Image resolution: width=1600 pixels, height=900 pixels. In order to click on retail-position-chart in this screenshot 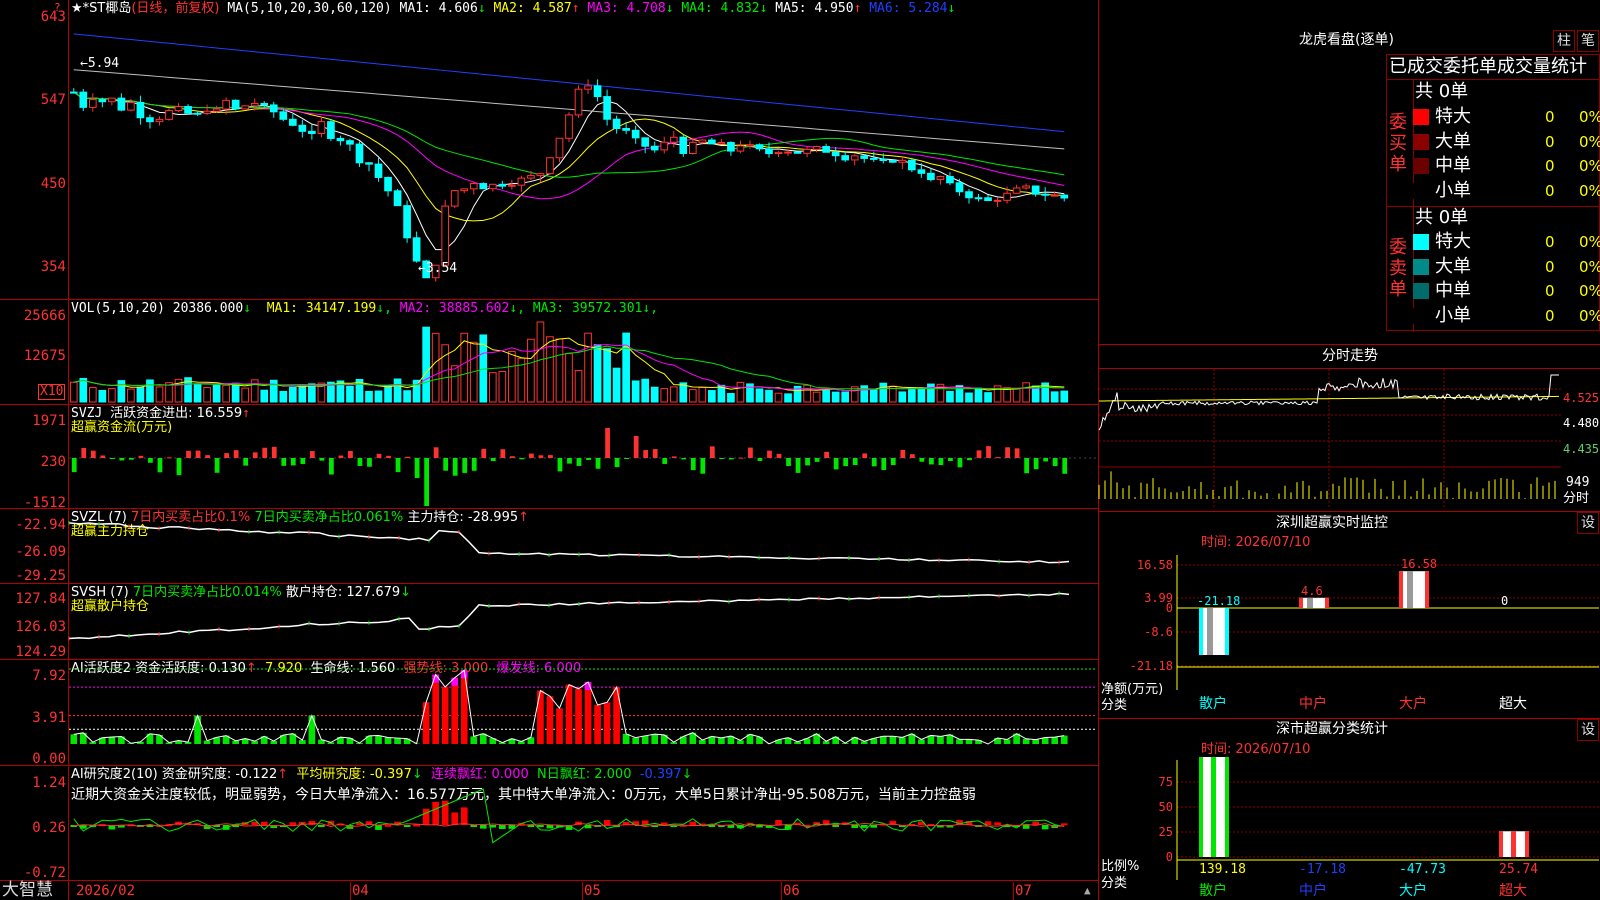, I will do `click(582, 621)`.